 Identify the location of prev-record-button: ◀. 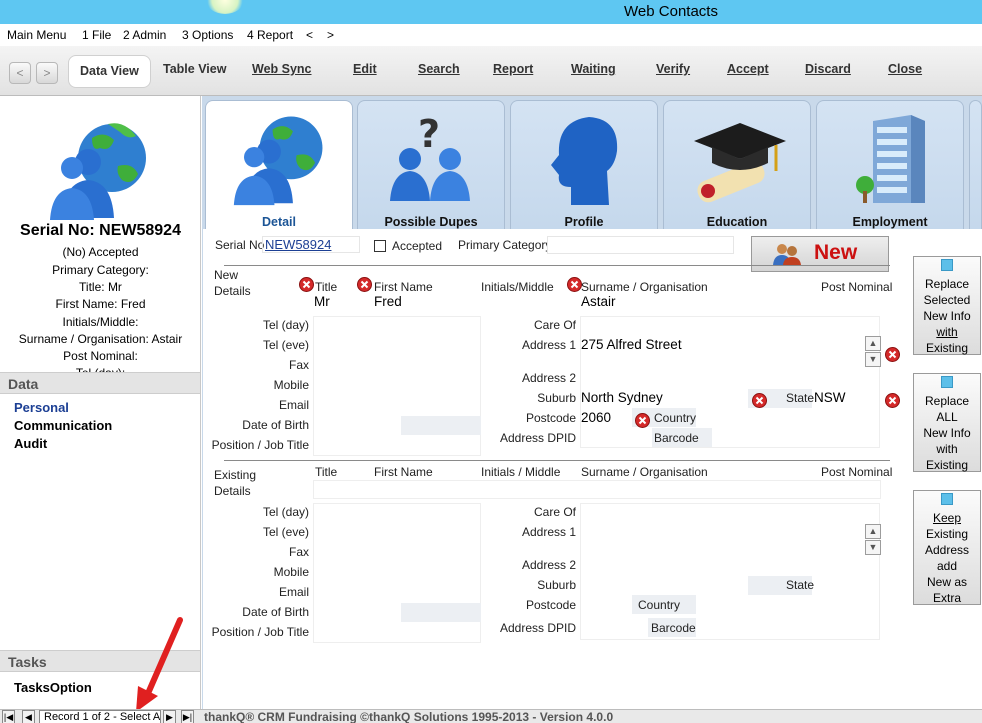
(28, 716).